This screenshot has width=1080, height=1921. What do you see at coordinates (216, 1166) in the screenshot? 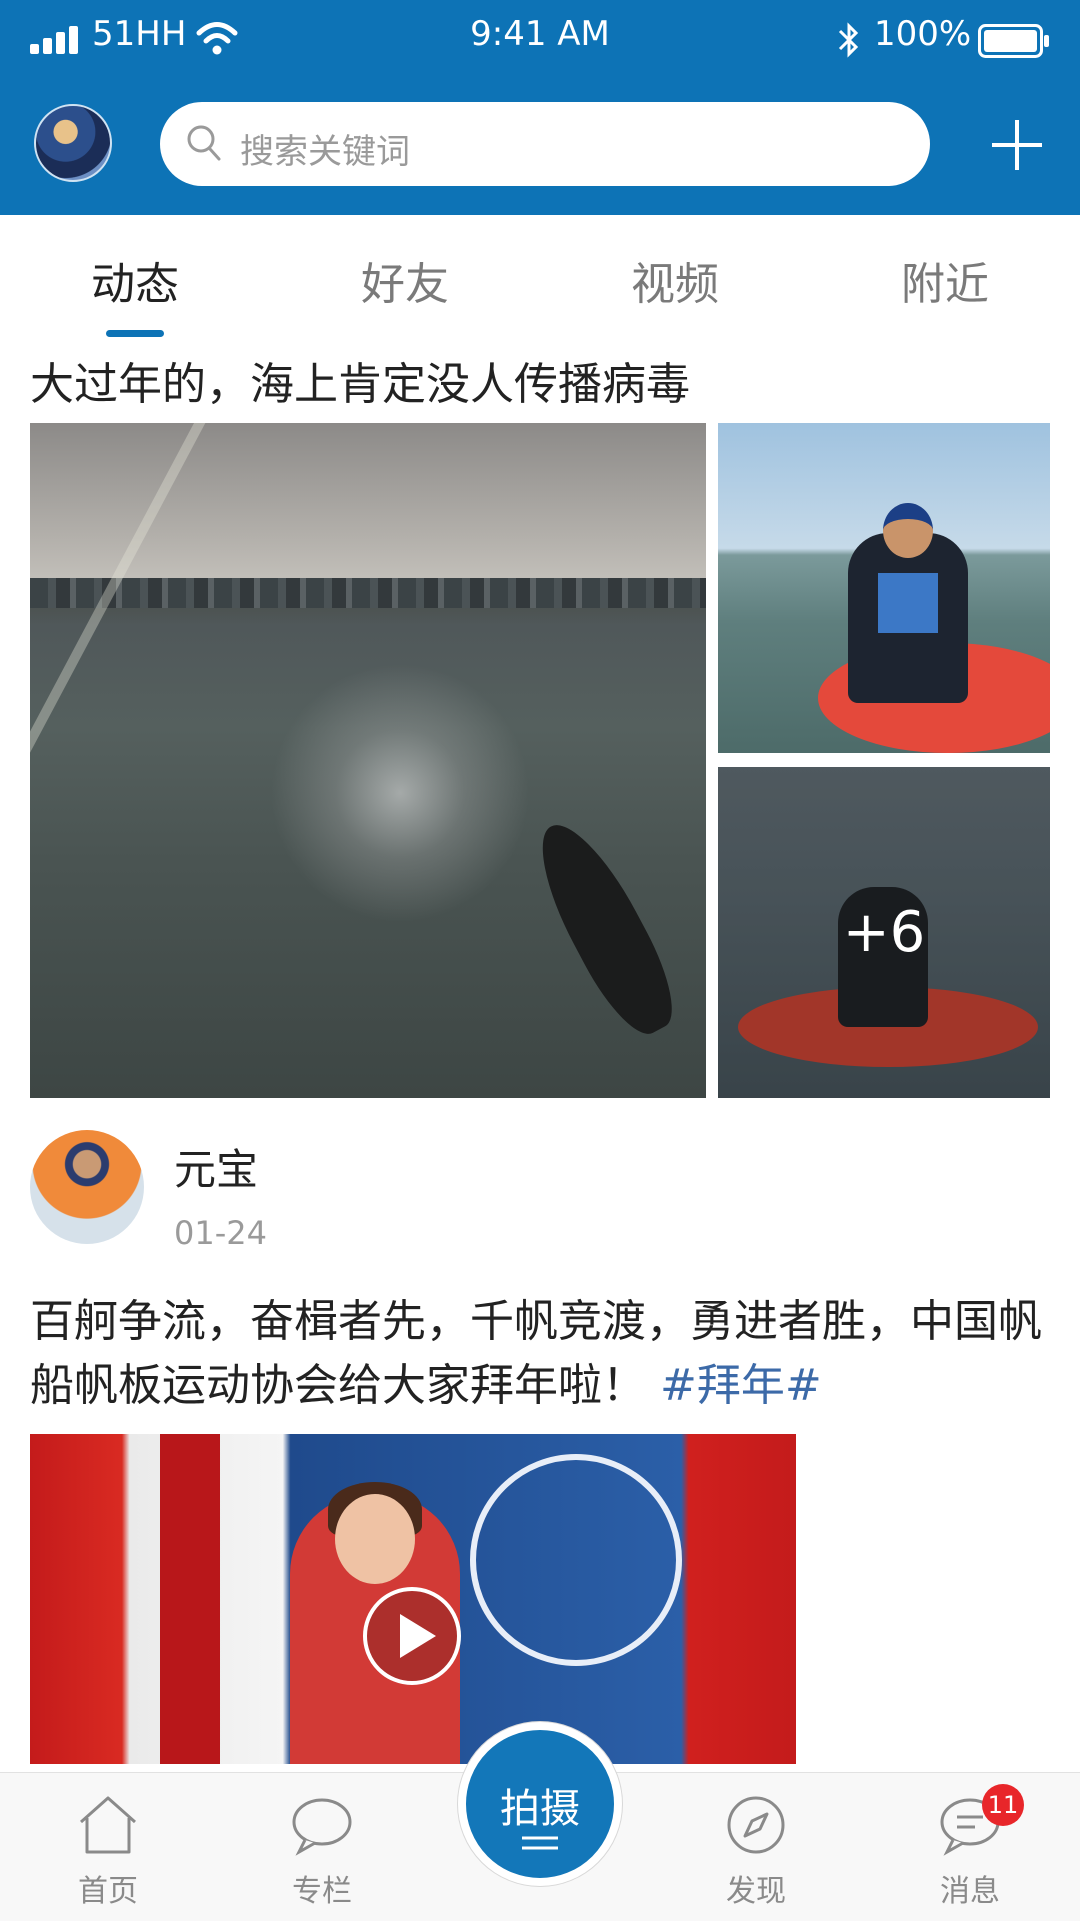
I see `author-name: 元宝` at bounding box center [216, 1166].